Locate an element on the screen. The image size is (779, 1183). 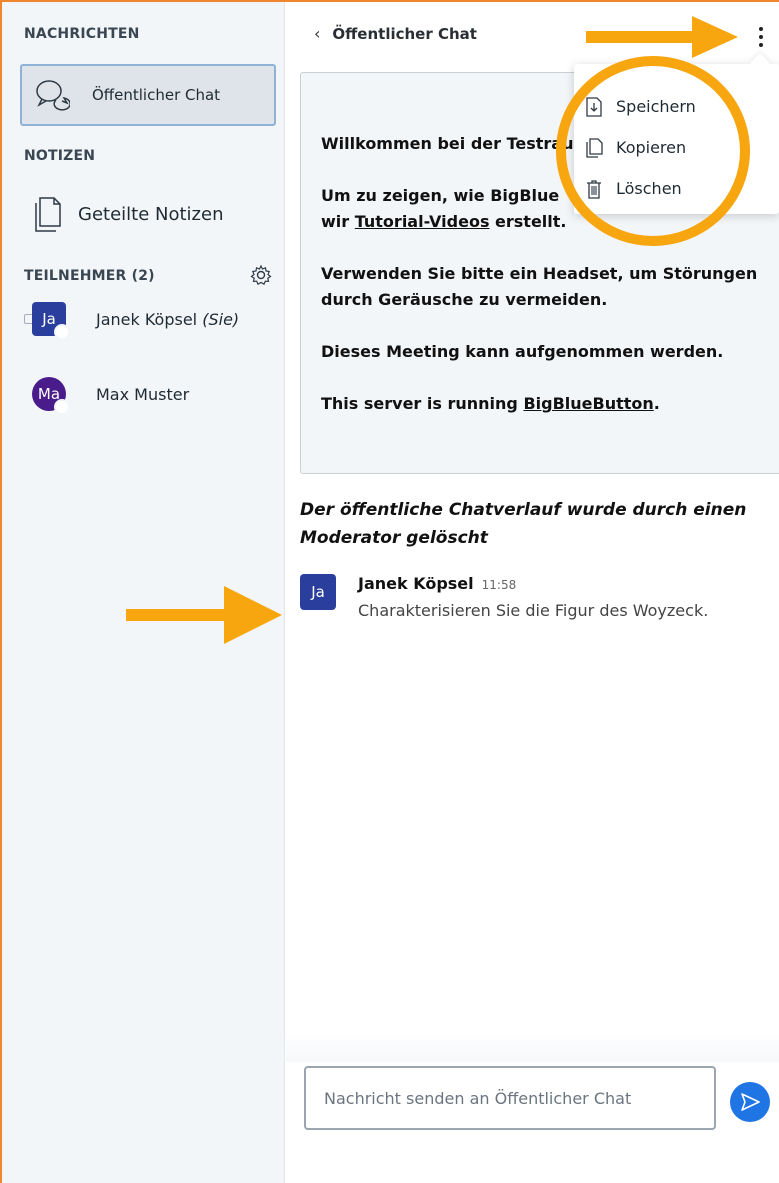
participant-name: Janek Köpsel (Sie) is located at coordinates (167, 319).